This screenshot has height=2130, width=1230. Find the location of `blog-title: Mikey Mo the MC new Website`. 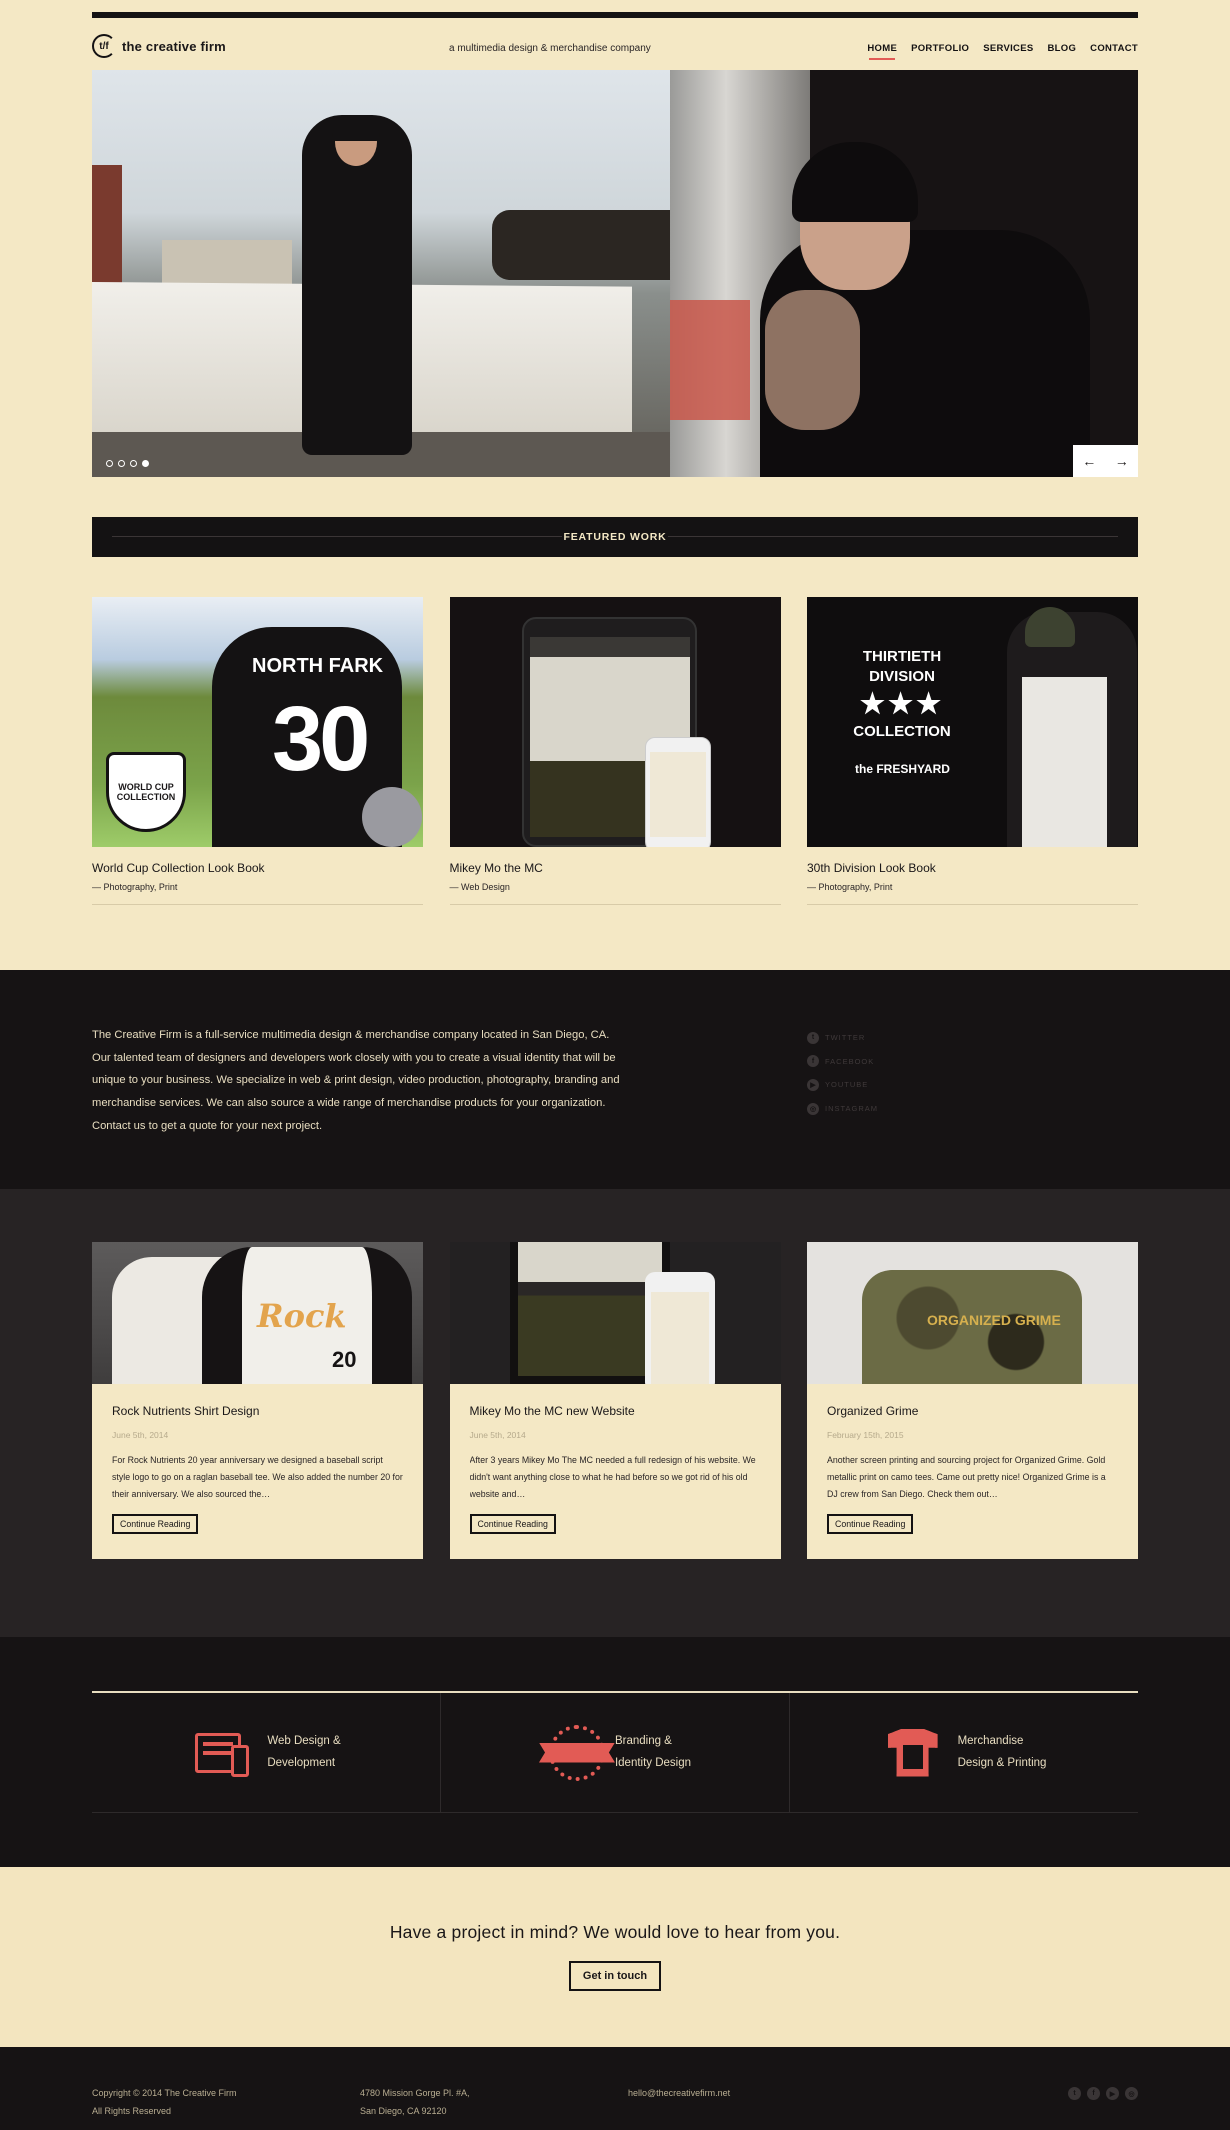

blog-title: Mikey Mo the MC new Website is located at coordinates (615, 1411).